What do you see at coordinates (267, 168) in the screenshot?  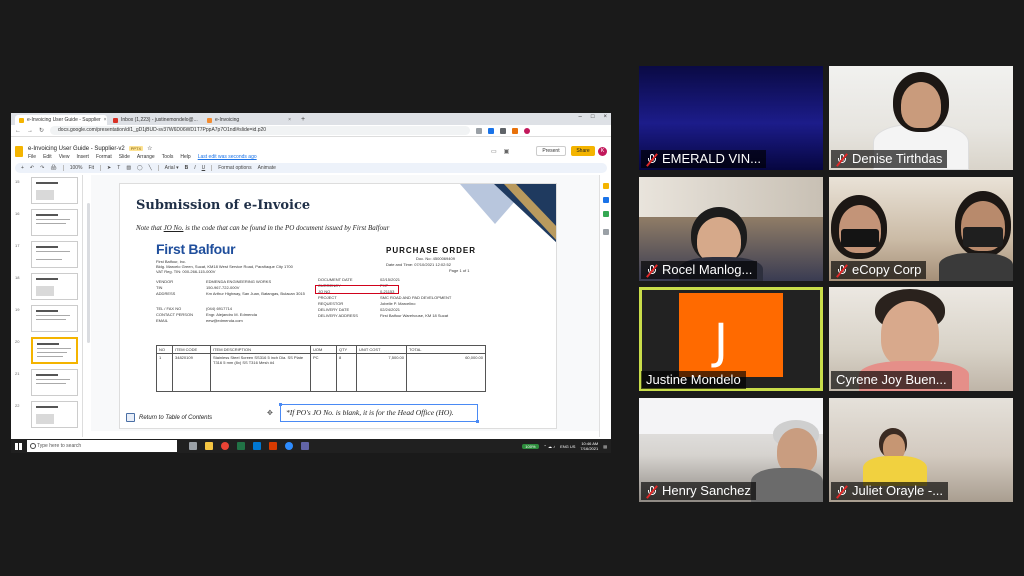 I see `animate-button: Animate` at bounding box center [267, 168].